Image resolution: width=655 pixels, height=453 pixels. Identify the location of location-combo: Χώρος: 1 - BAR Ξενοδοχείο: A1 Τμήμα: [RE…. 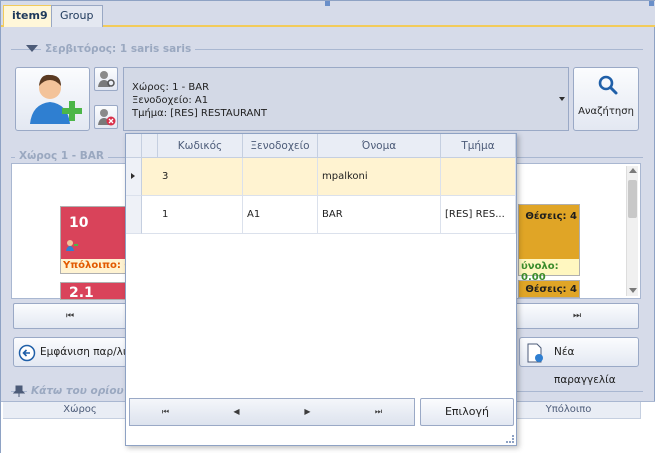
(346, 99).